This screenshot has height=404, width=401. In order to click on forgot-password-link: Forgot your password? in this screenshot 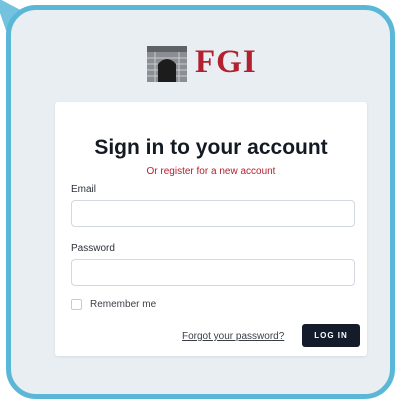, I will do `click(233, 336)`.